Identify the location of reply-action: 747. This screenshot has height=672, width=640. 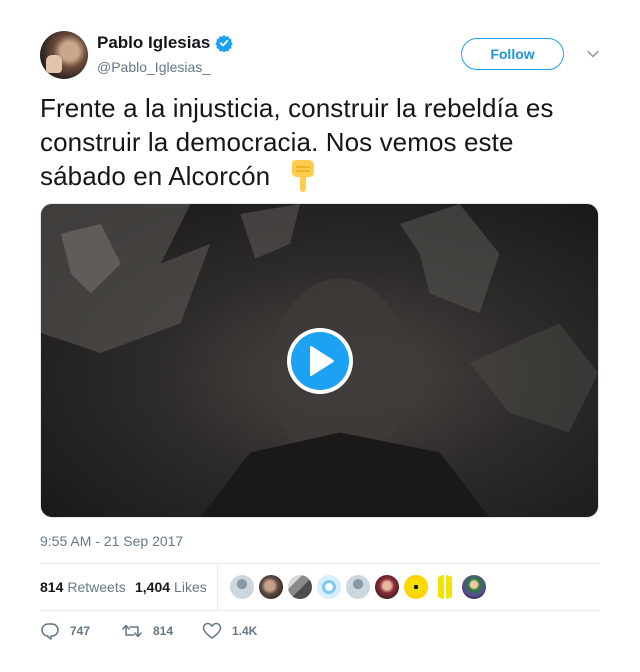
(65, 631).